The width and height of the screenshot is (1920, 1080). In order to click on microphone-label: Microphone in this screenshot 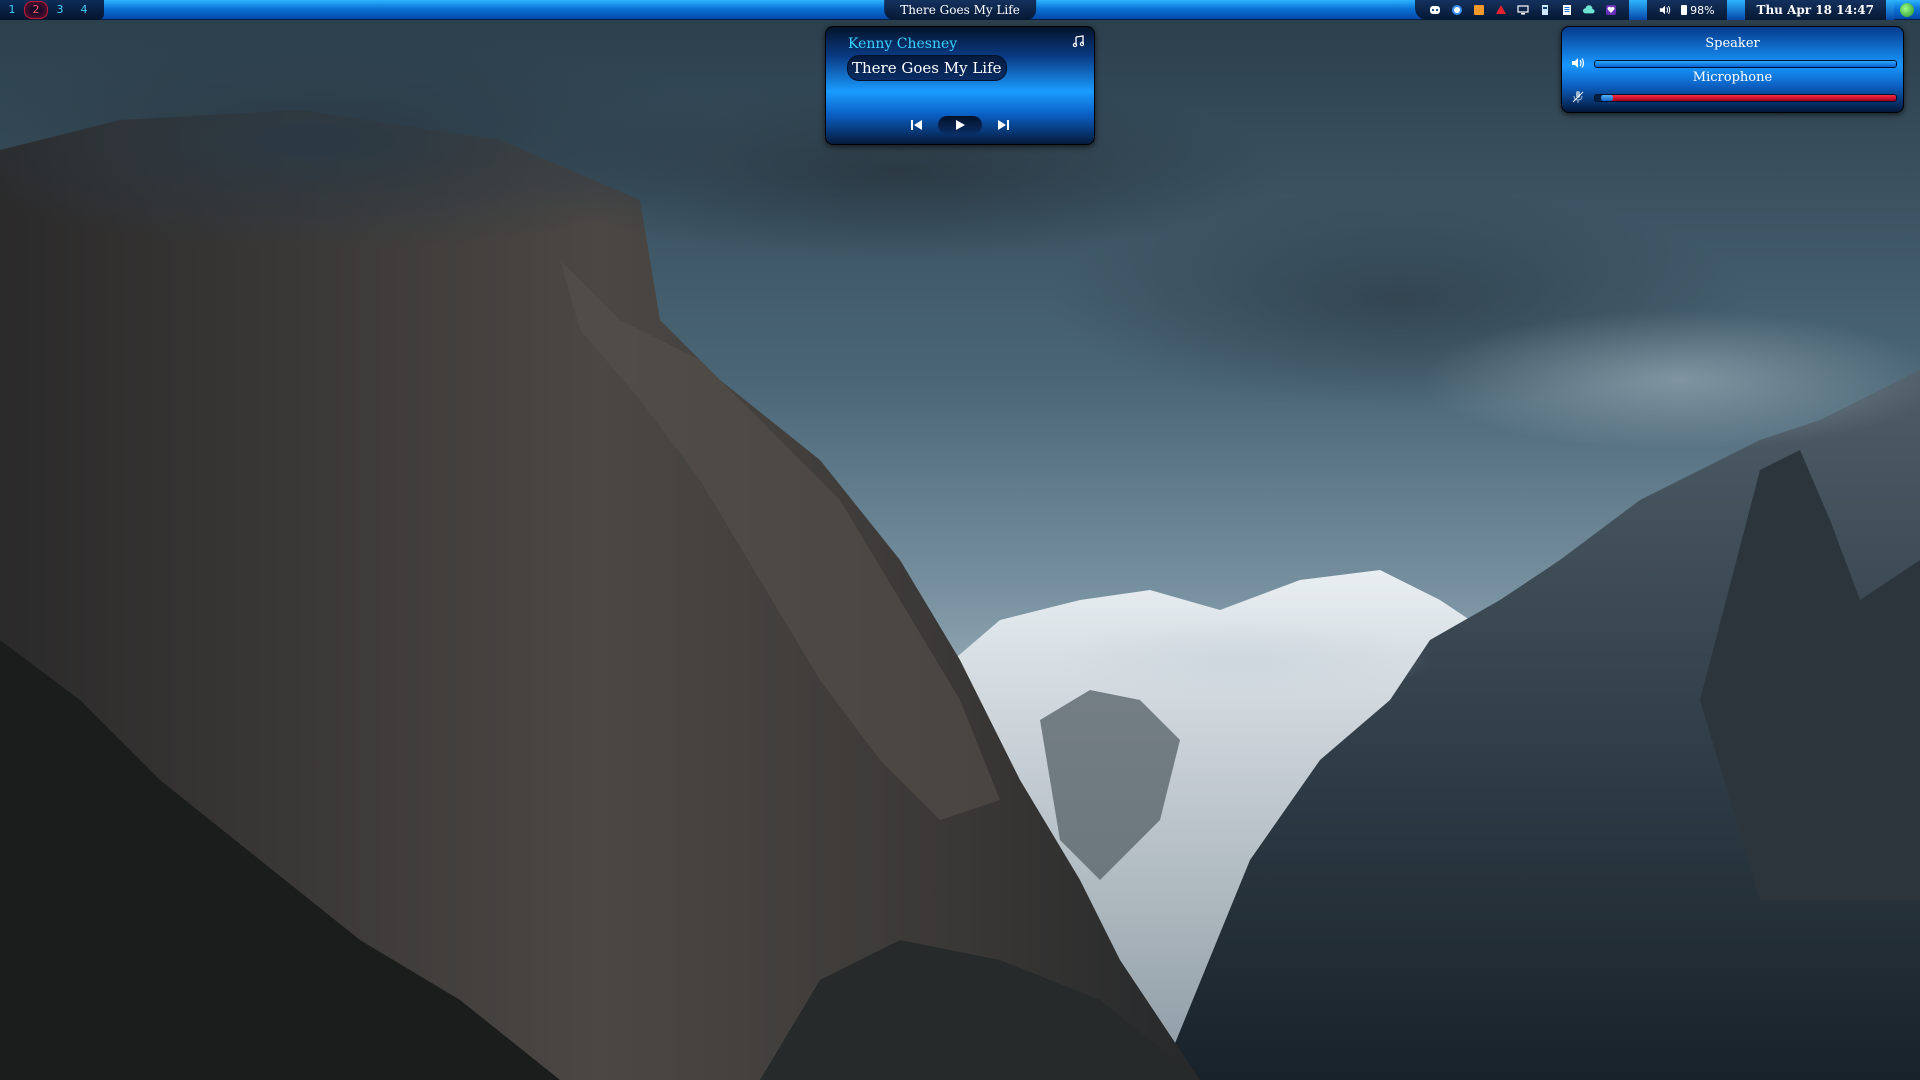, I will do `click(1732, 77)`.